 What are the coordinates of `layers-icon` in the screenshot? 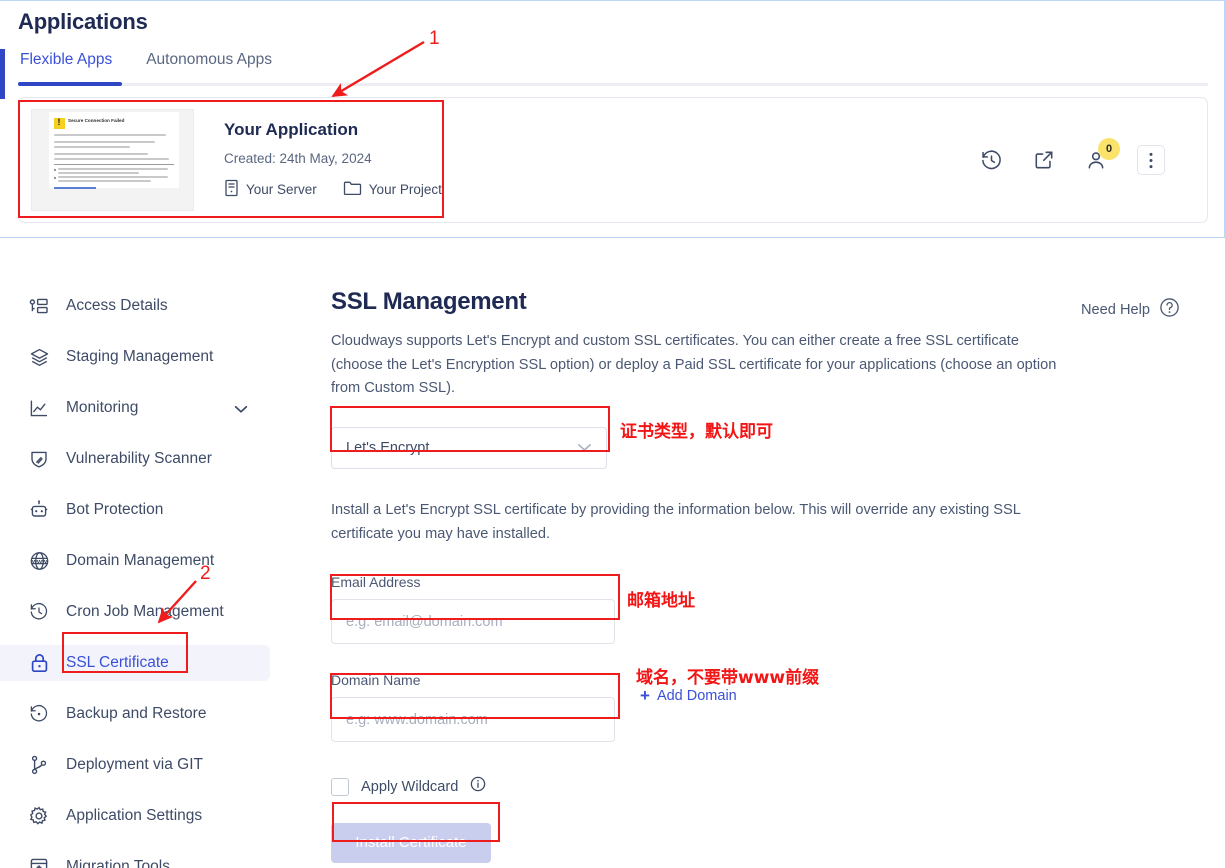 It's located at (39, 357).